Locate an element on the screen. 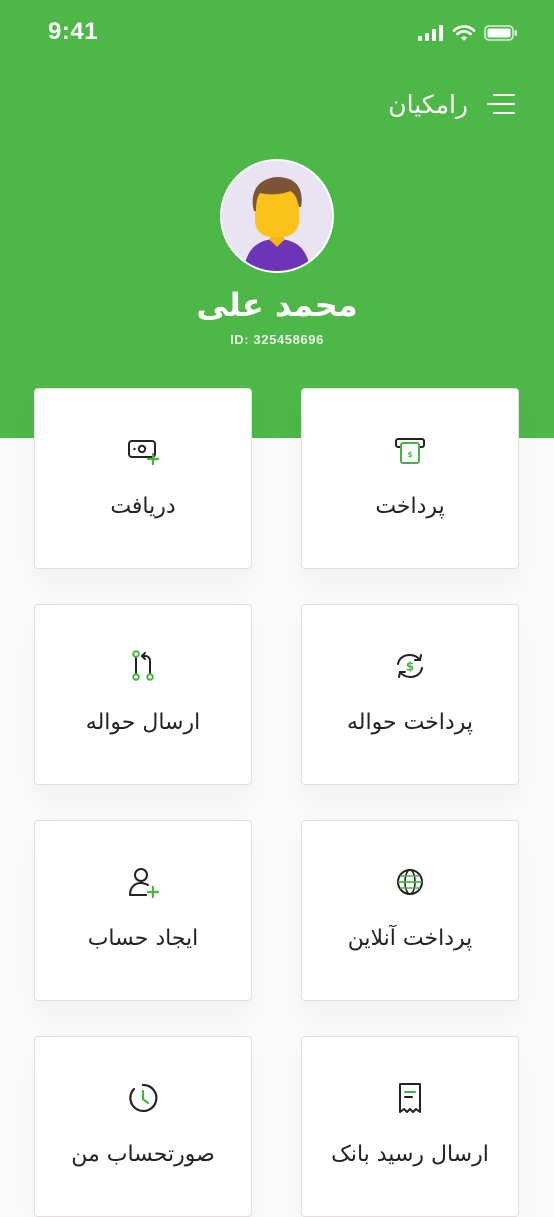 This screenshot has width=554, height=1217. my-statement-card: صورتحساب من is located at coordinates (143, 1126).